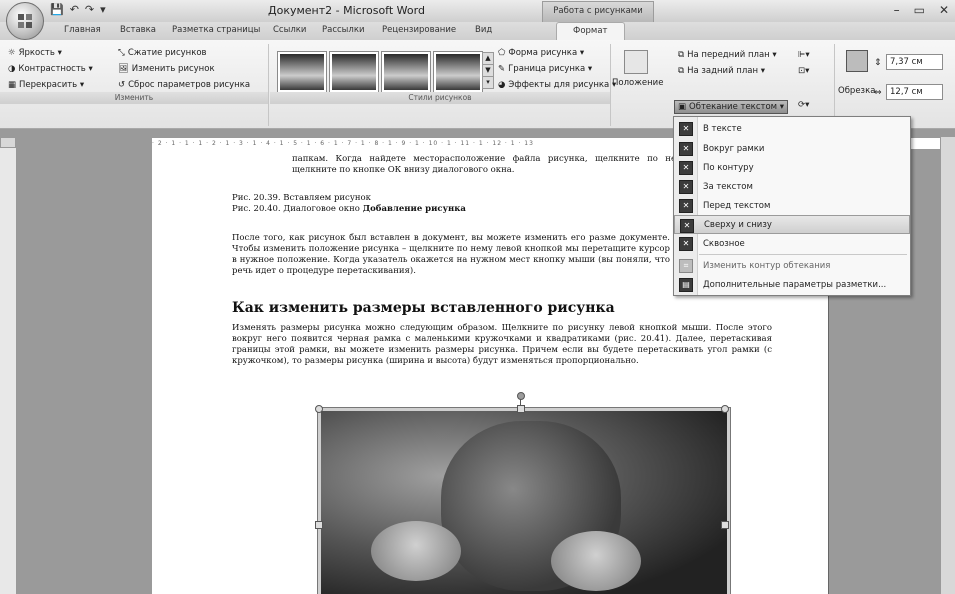  Describe the element at coordinates (686, 168) in the screenshot. I see `tight-wrap-icon: ✕` at that location.